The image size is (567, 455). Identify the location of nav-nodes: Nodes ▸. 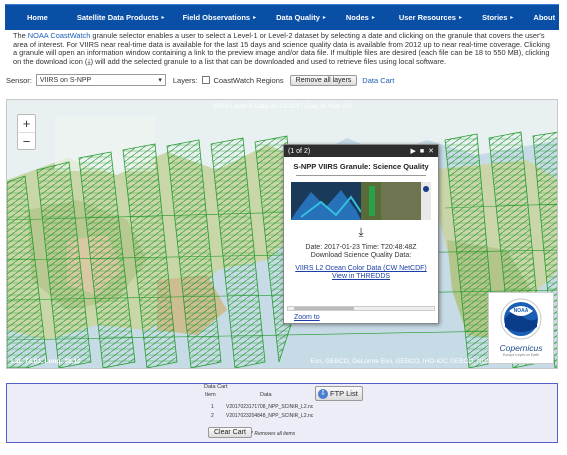
(360, 17).